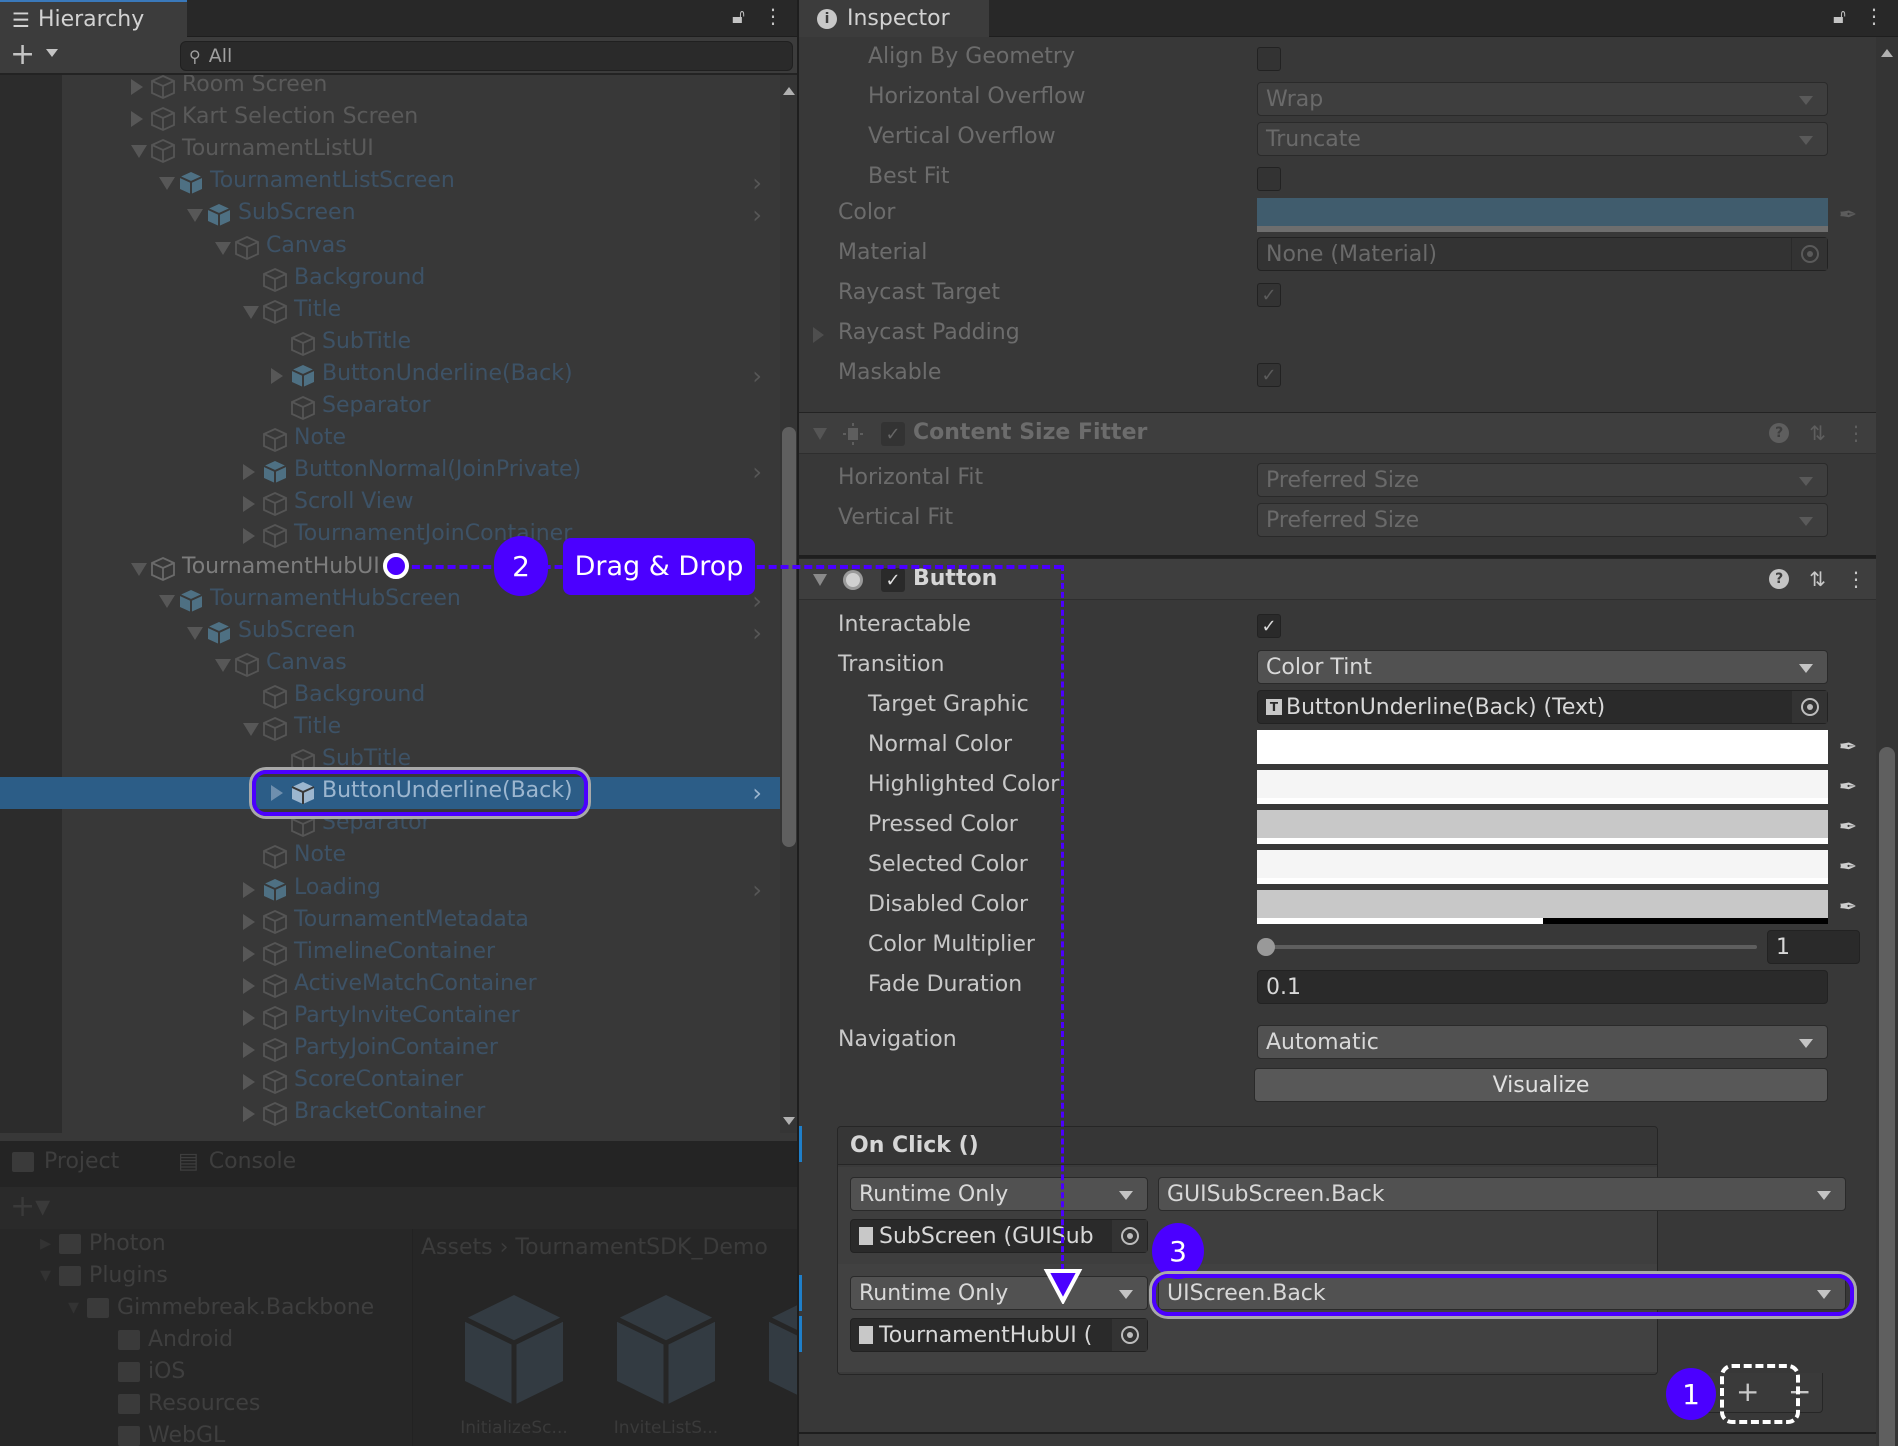 This screenshot has width=1898, height=1446. Describe the element at coordinates (1542, 139) in the screenshot. I see `vertical-overflow-dropdown: Truncate` at that location.